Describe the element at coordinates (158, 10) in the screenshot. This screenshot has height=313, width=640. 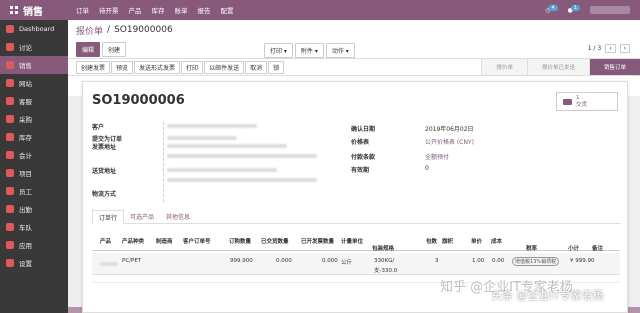
I see `menu-inventory: 库存` at that location.